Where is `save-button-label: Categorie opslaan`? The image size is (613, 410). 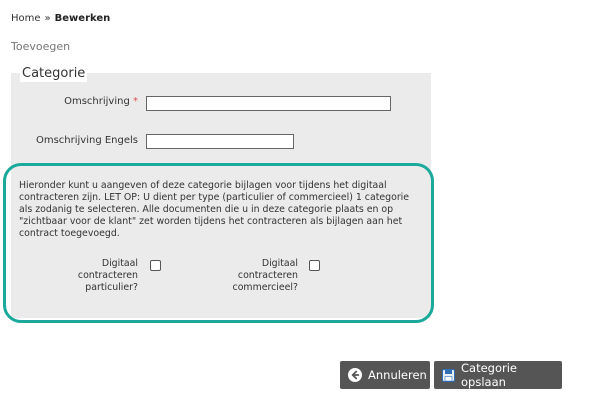
save-button-label: Categorie opslaan is located at coordinates (489, 375).